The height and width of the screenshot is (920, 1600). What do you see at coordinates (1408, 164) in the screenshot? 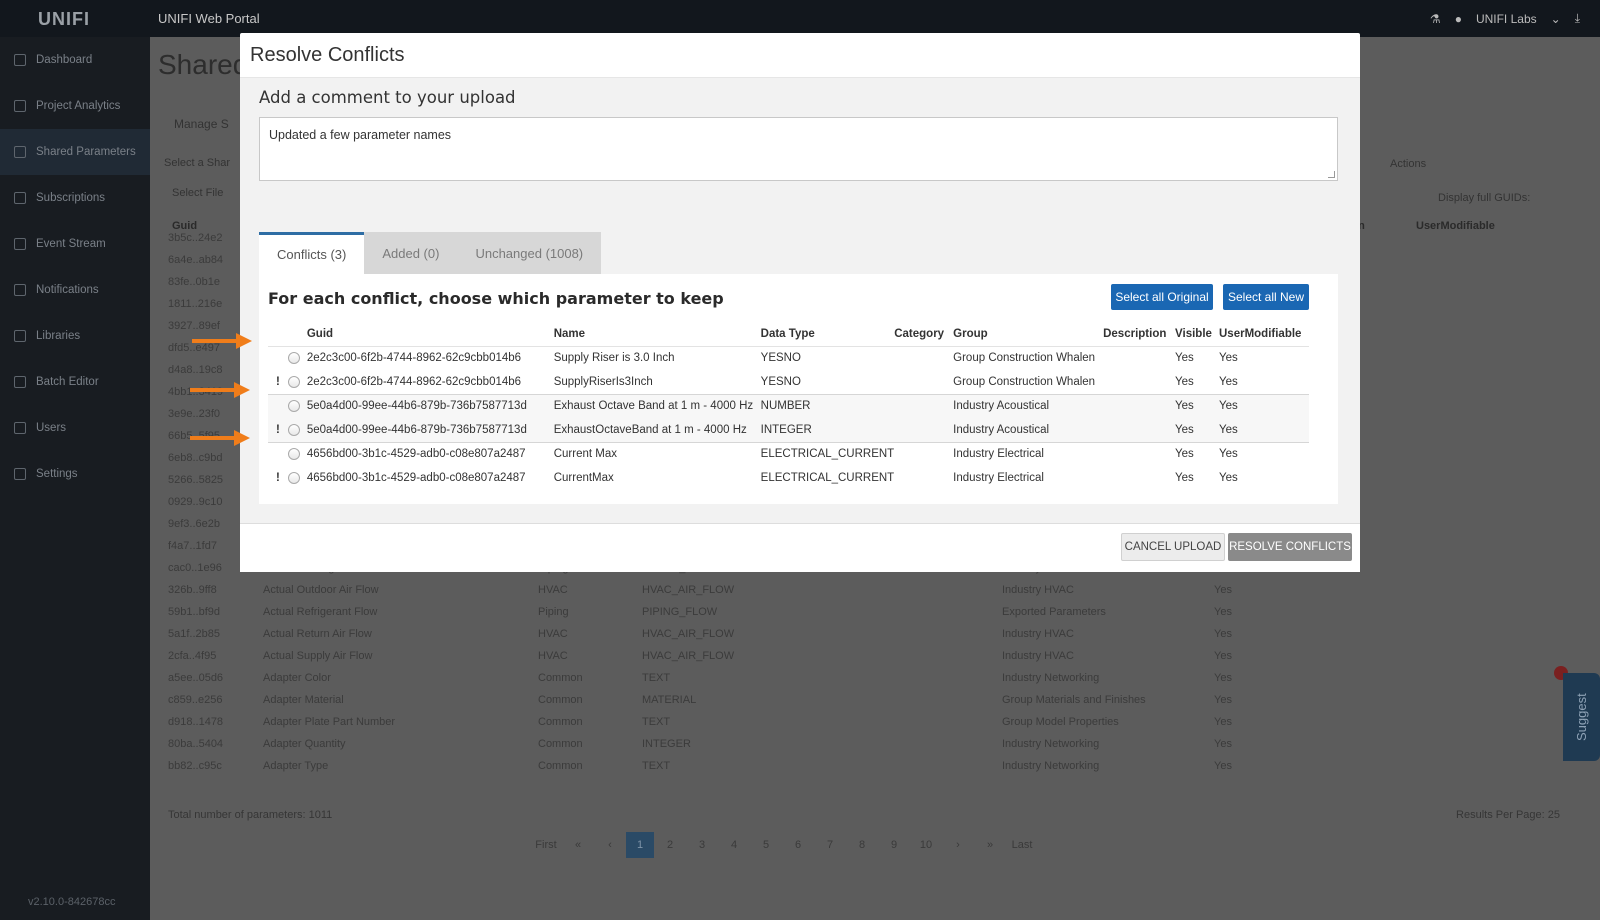
I see `actions-dropdown: Actions` at bounding box center [1408, 164].